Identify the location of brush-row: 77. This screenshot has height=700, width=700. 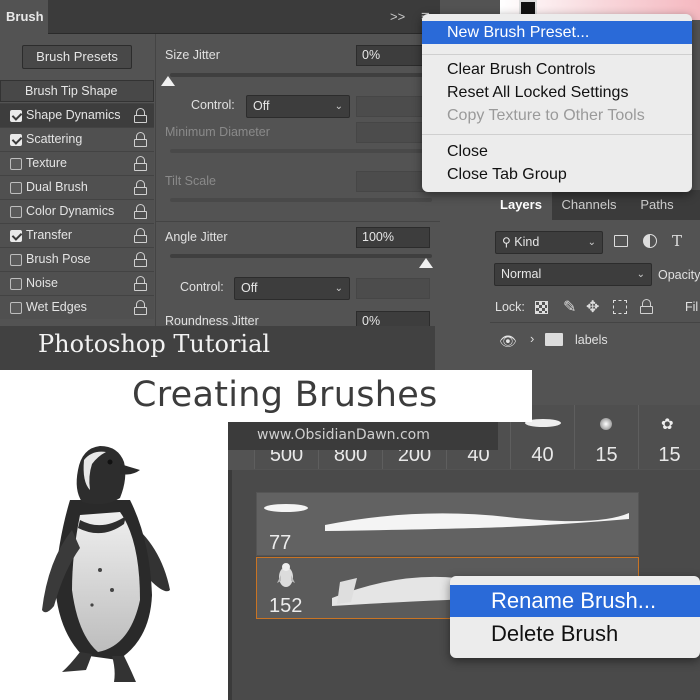
(447, 524).